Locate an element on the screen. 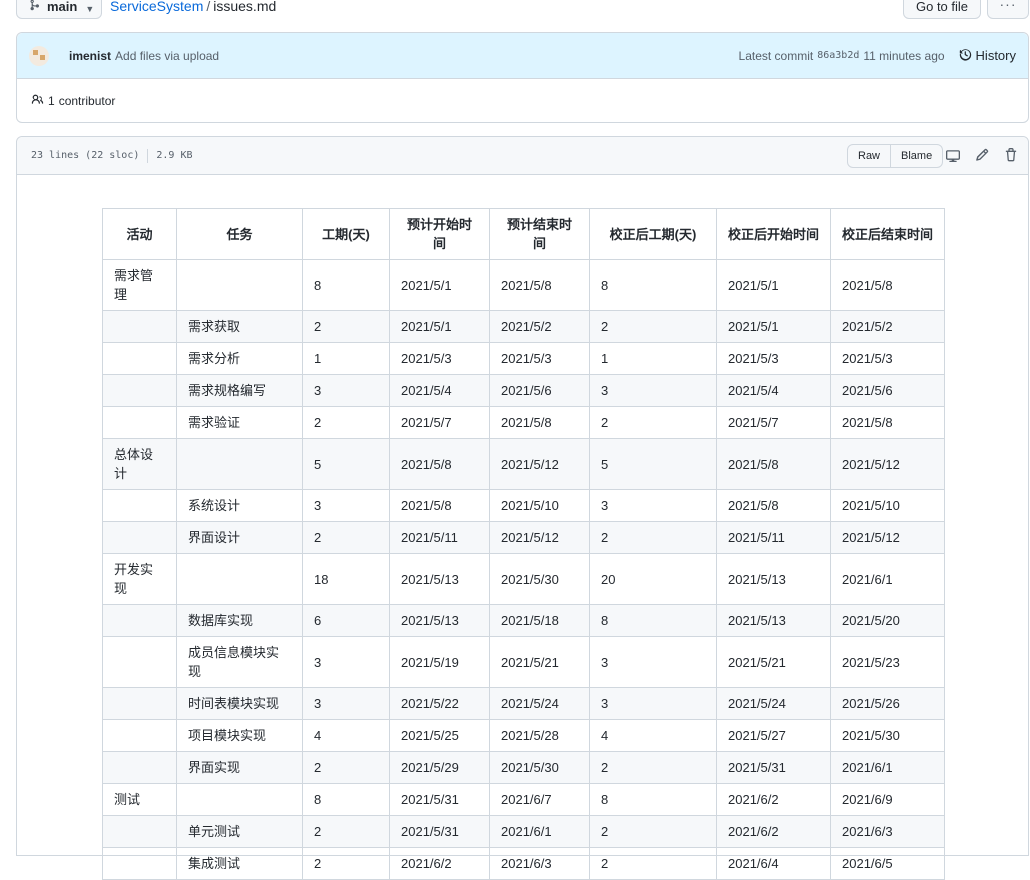  table-cell: 2021/5/29 is located at coordinates (439, 767).